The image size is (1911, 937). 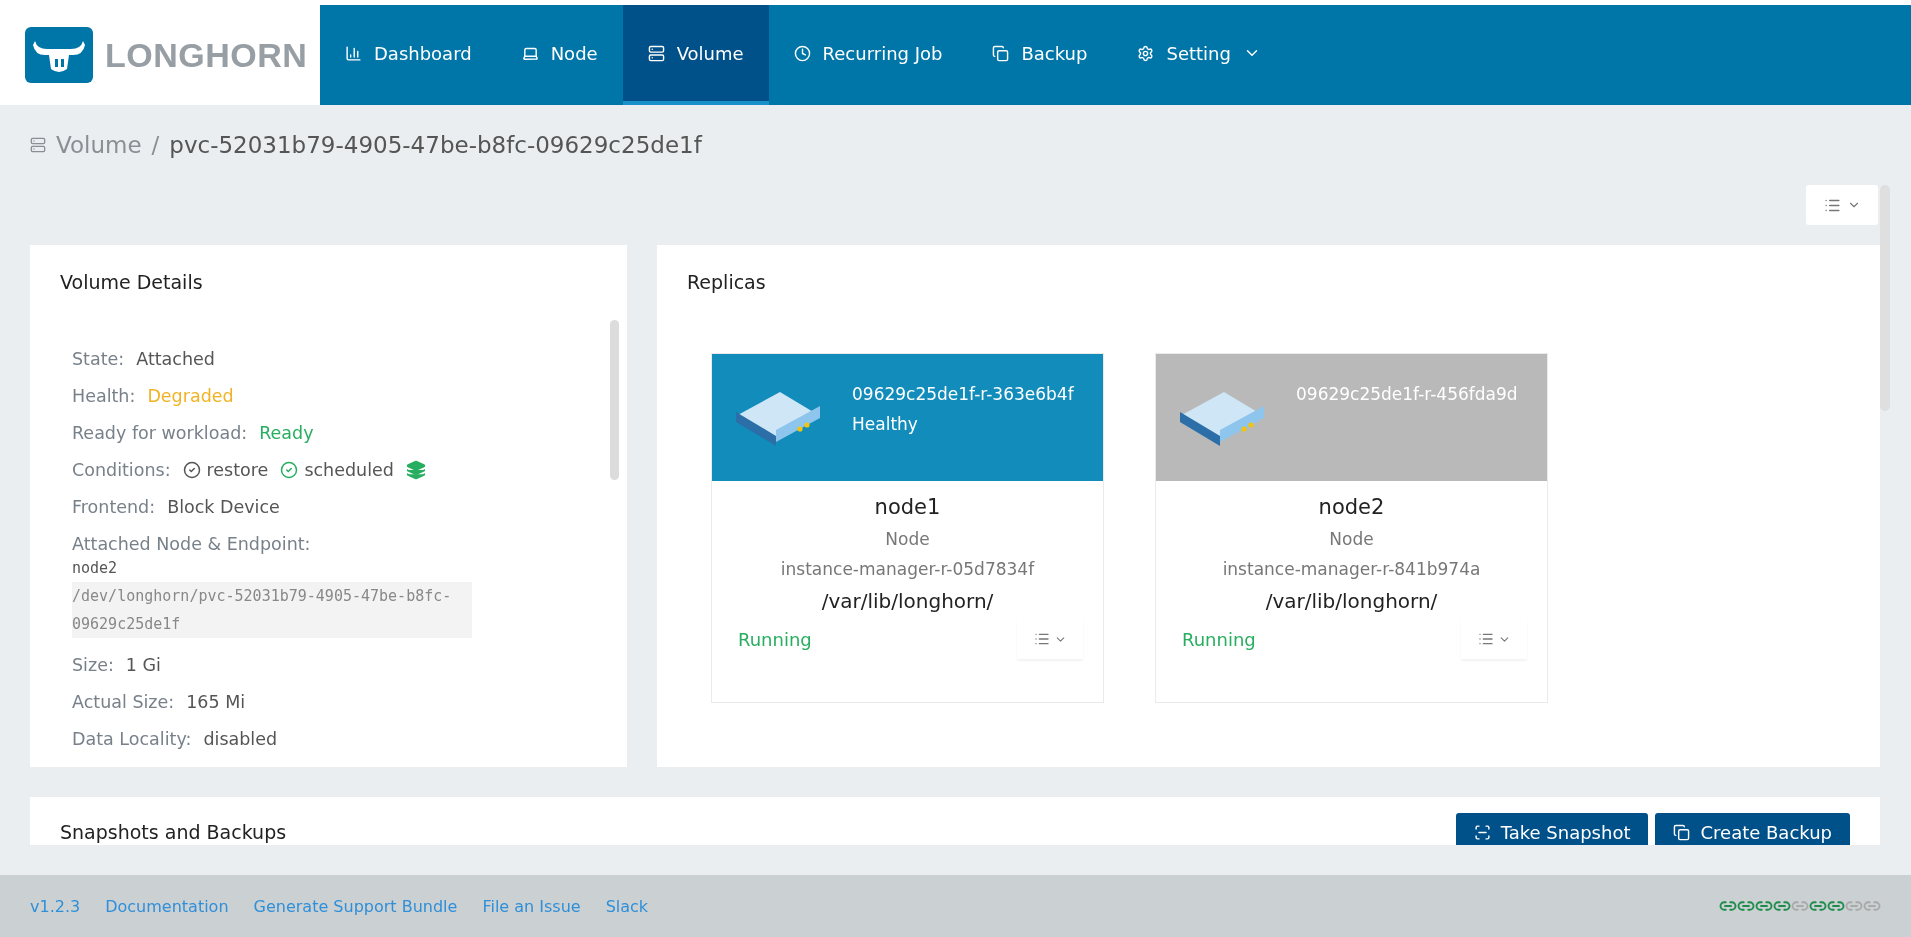 What do you see at coordinates (143, 665) in the screenshot?
I see `detail-value: 1 Gi` at bounding box center [143, 665].